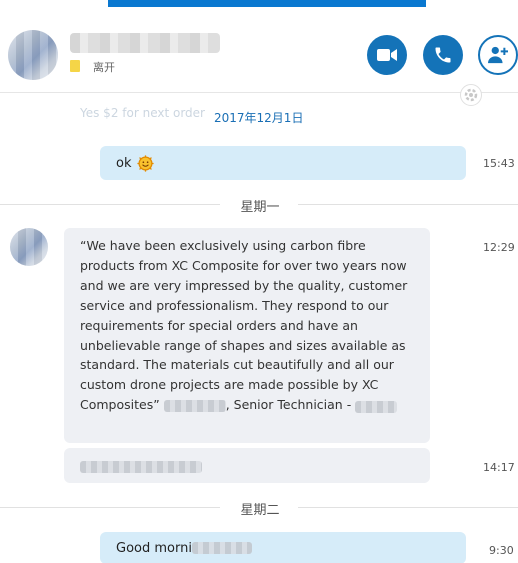 The width and height of the screenshot is (518, 563). Describe the element at coordinates (104, 67) in the screenshot. I see `contact-status: 离开` at that location.